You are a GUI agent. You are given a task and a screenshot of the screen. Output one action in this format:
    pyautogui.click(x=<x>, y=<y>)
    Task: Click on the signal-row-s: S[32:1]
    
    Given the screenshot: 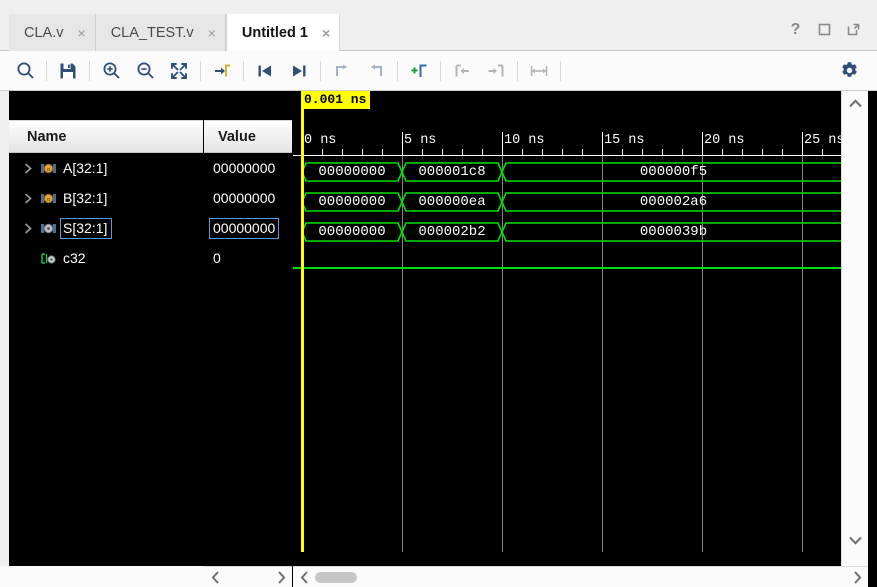 What is the action you would take?
    pyautogui.click(x=106, y=228)
    